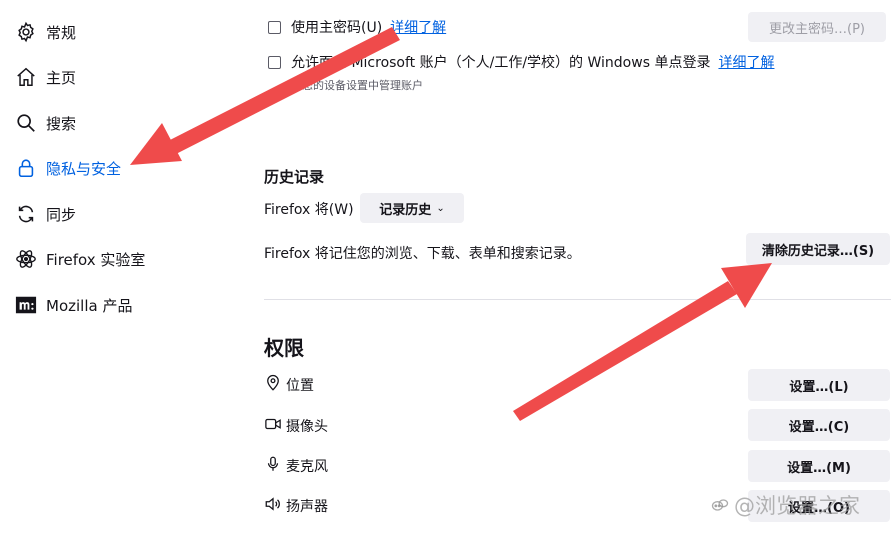 The width and height of the screenshot is (891, 535). I want to click on sidebar-item-label: 同步, so click(61, 214).